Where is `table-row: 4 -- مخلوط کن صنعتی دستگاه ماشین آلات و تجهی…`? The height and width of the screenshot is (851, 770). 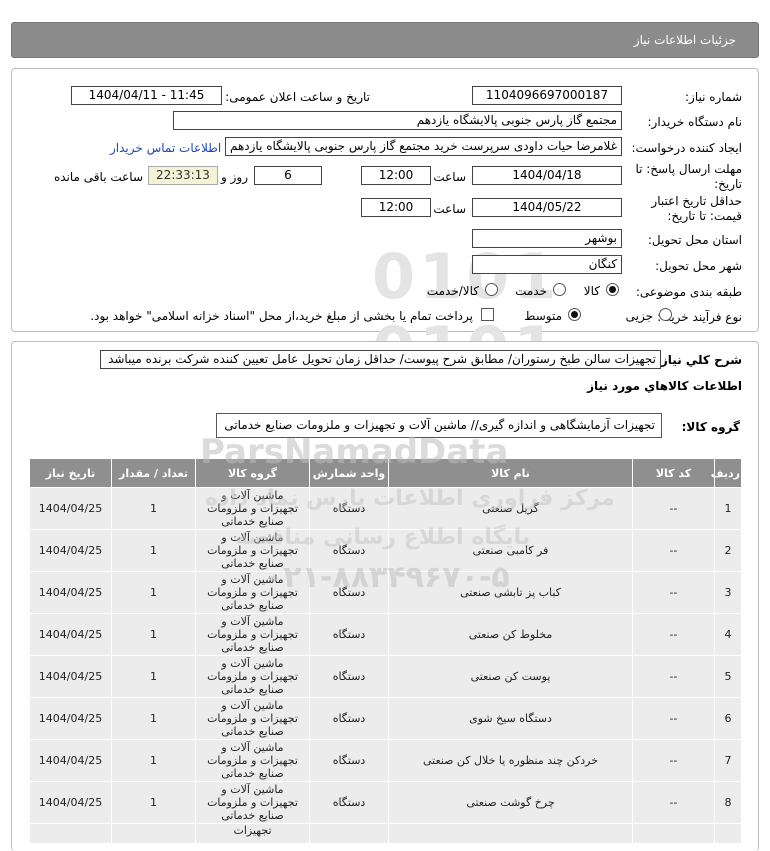
table-row: 4 -- مخلوط کن صنعتی دستگاه ماشین آلات و تجهی… is located at coordinates (385, 634).